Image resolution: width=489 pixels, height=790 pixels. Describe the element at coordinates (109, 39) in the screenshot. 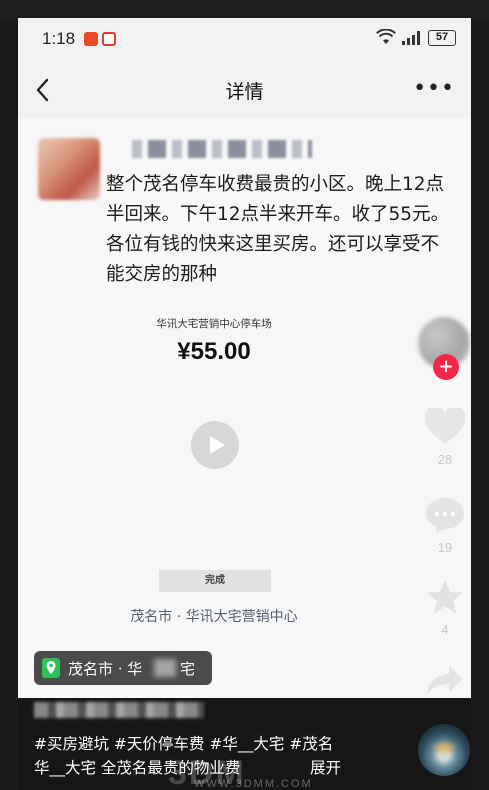

I see `notification-red-icon` at that location.